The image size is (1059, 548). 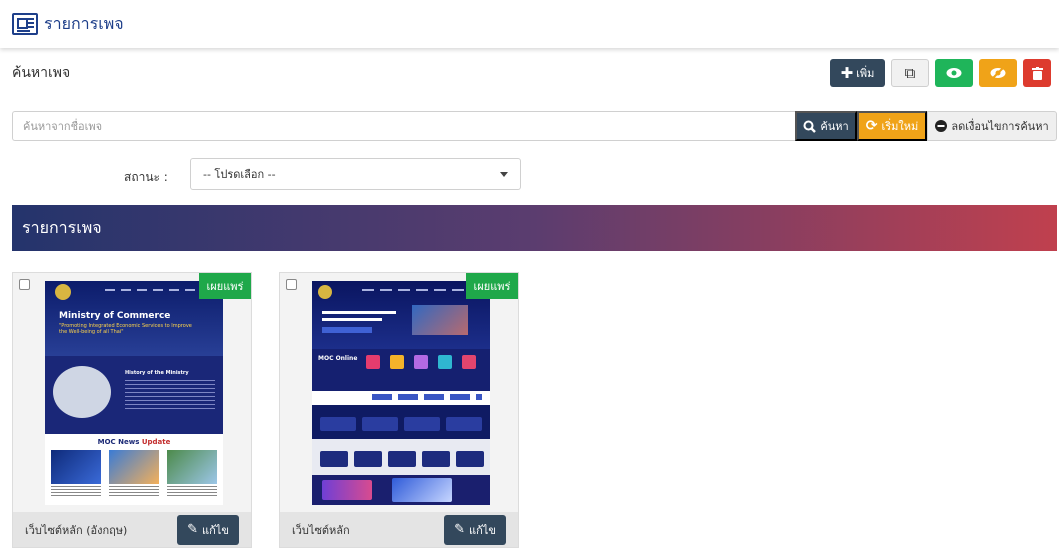 What do you see at coordinates (401, 315) in the screenshot?
I see `thumbnail-hero` at bounding box center [401, 315].